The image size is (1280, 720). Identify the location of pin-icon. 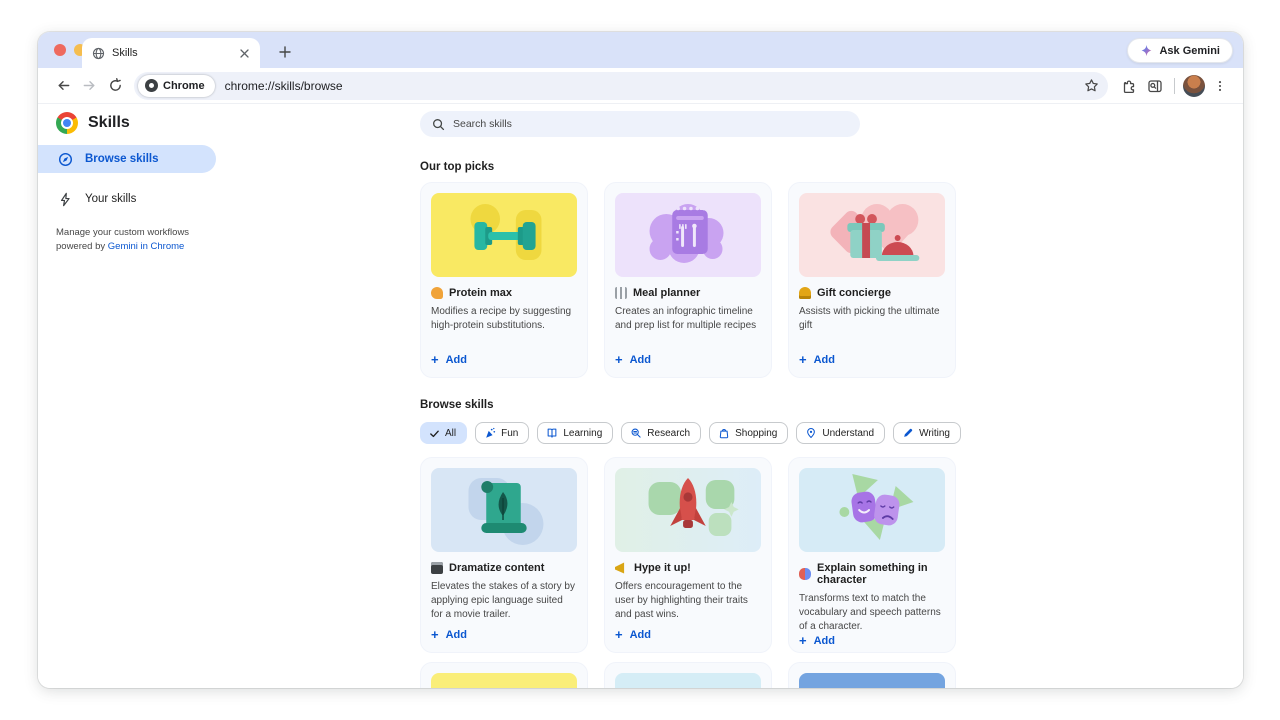
(811, 433).